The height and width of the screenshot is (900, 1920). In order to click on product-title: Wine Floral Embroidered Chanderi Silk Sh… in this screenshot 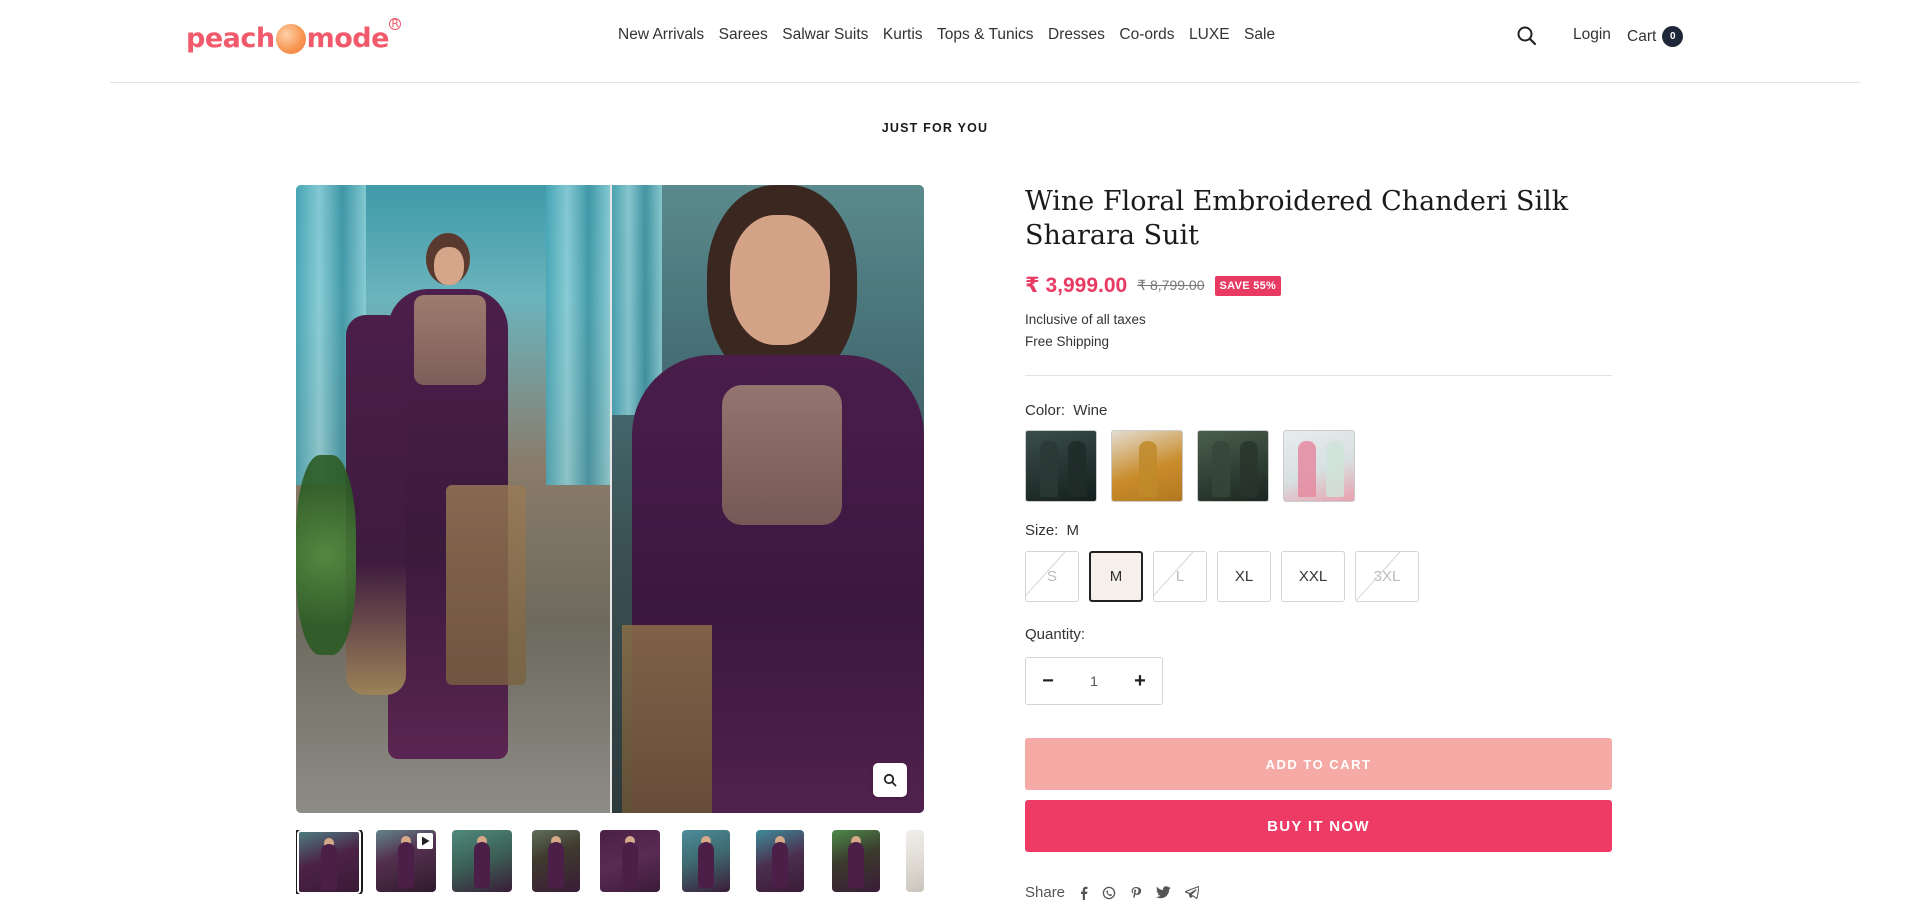, I will do `click(1297, 218)`.